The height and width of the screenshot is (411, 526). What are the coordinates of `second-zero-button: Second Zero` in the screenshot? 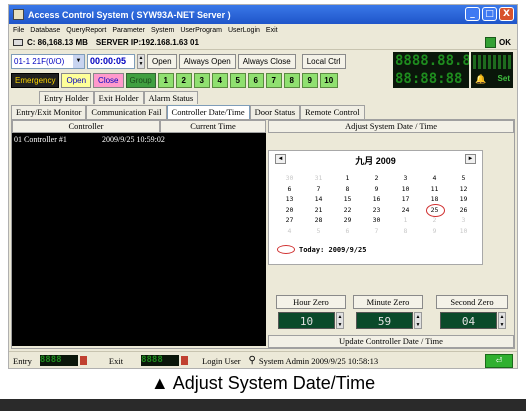 It's located at (472, 302).